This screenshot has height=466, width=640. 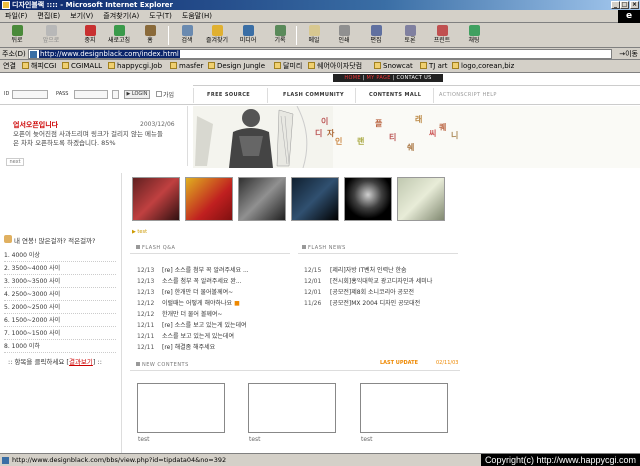 What do you see at coordinates (150, 35) in the screenshot?
I see `home-button: 홈` at bounding box center [150, 35].